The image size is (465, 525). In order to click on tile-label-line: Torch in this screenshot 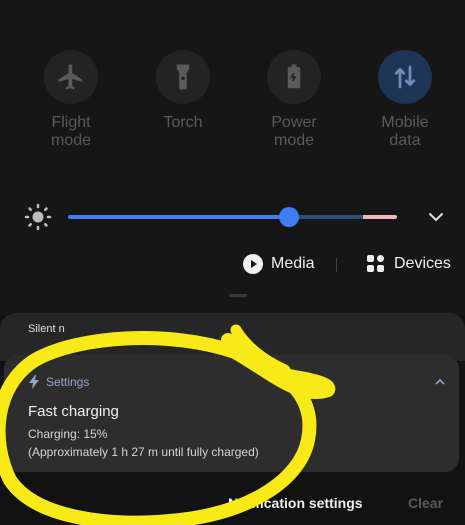, I will do `click(183, 122)`.